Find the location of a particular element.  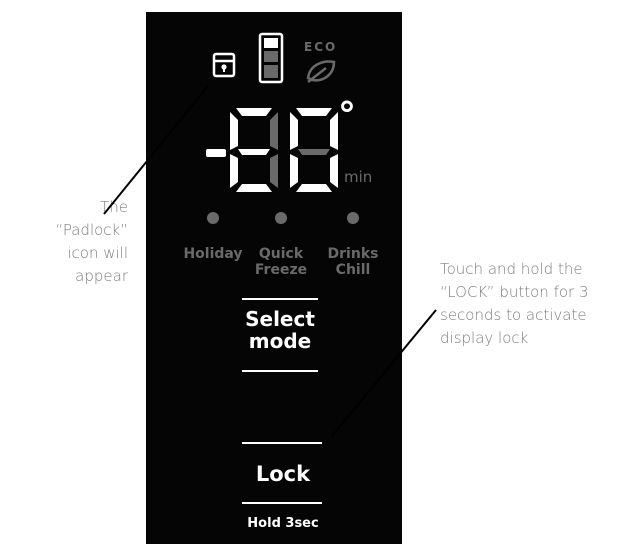

select-mode-line: mode is located at coordinates (280, 341).